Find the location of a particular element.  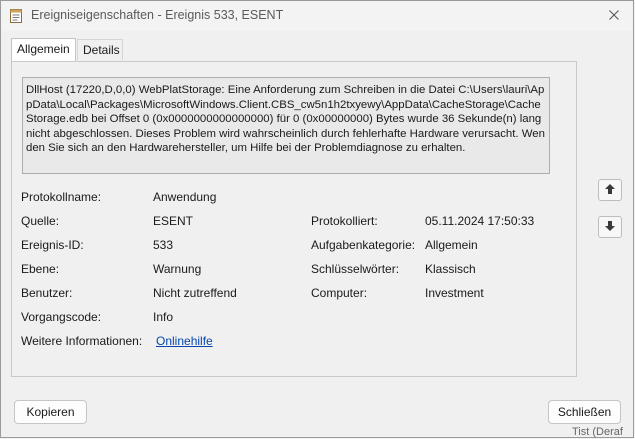

protokollname-value: Anwendung is located at coordinates (184, 197).